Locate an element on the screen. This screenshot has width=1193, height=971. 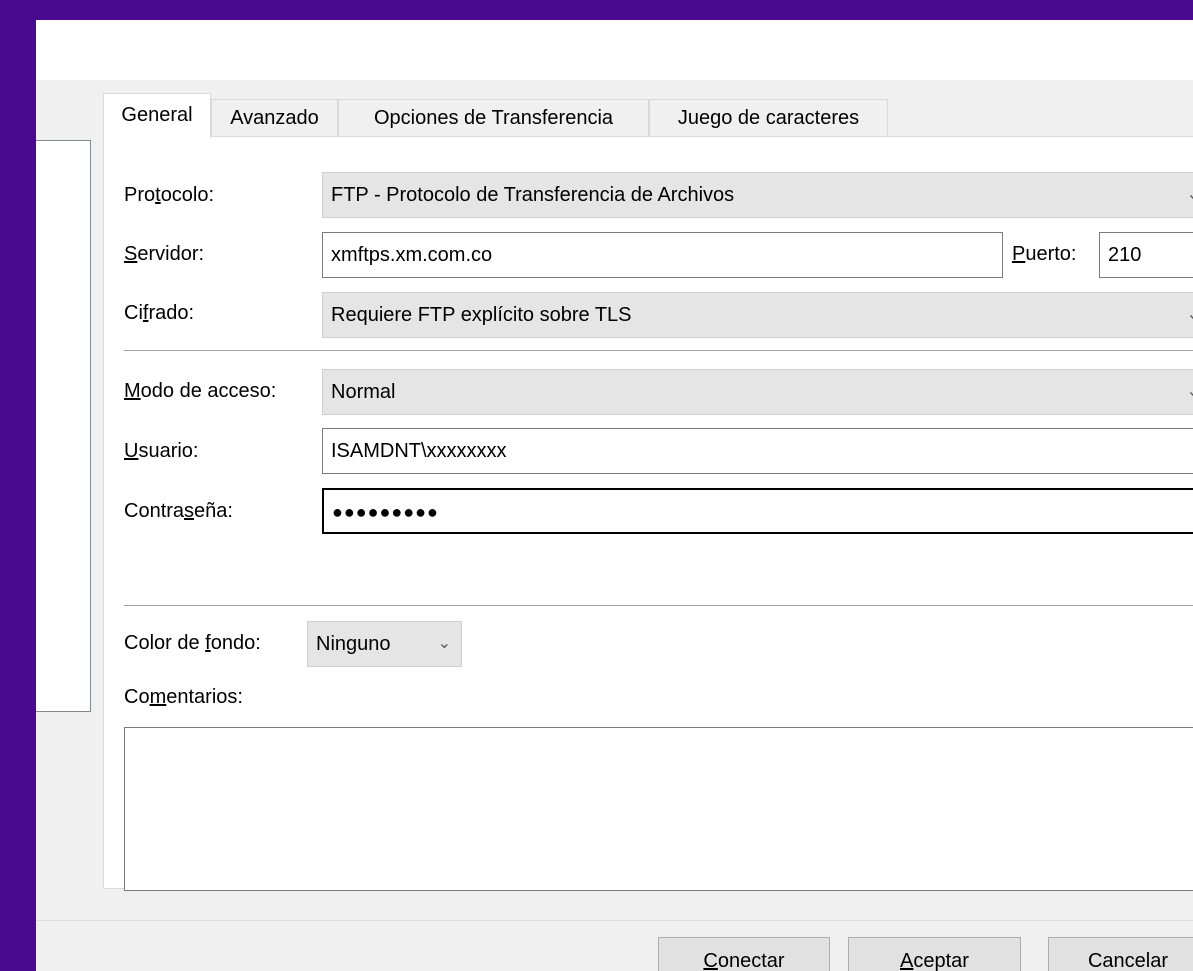
dialog-titlebar is located at coordinates (614, 50).